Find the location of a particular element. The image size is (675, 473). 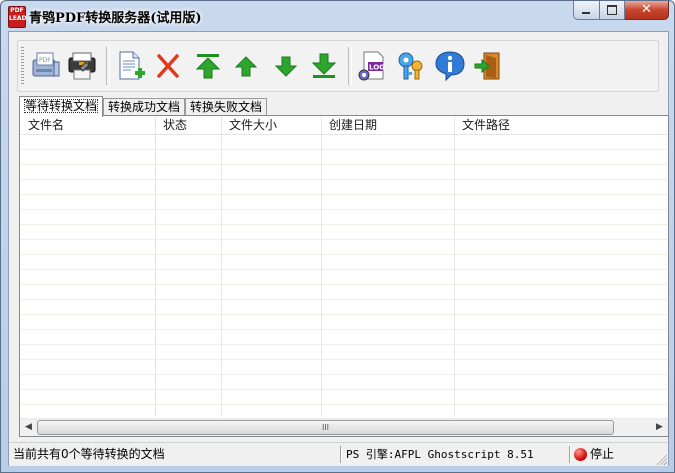

add-document-icon is located at coordinates (132, 65).